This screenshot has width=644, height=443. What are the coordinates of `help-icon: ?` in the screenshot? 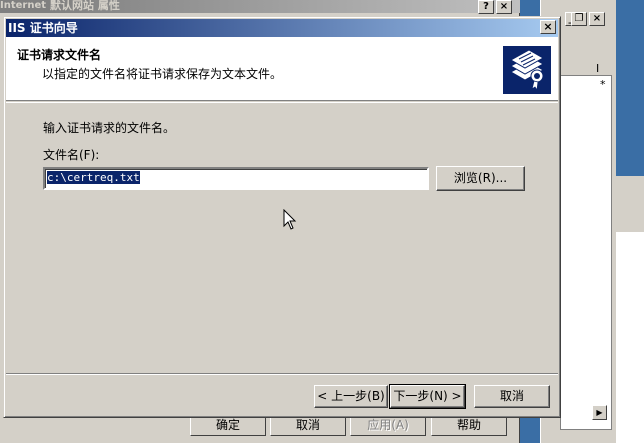 It's located at (486, 7).